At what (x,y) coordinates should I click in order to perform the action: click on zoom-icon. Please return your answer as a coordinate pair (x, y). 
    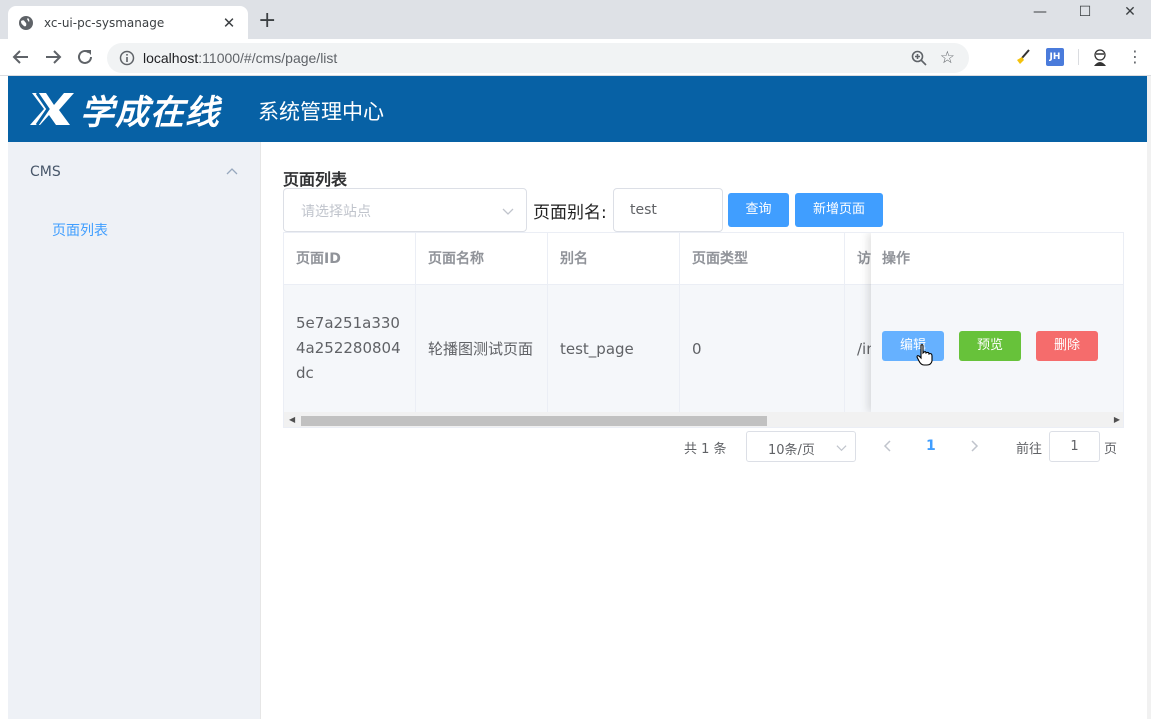
    Looking at the image, I should click on (919, 58).